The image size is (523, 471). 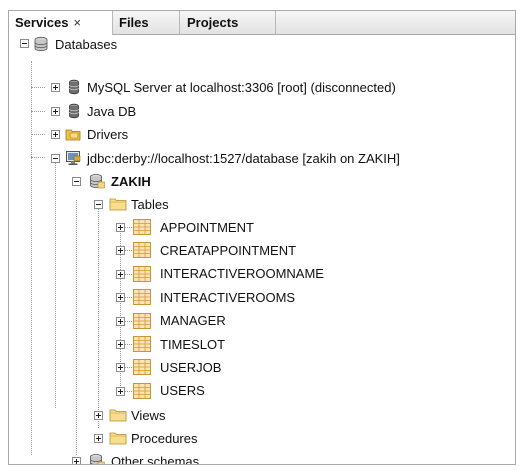 I want to click on node-table: USERS, so click(x=169, y=391).